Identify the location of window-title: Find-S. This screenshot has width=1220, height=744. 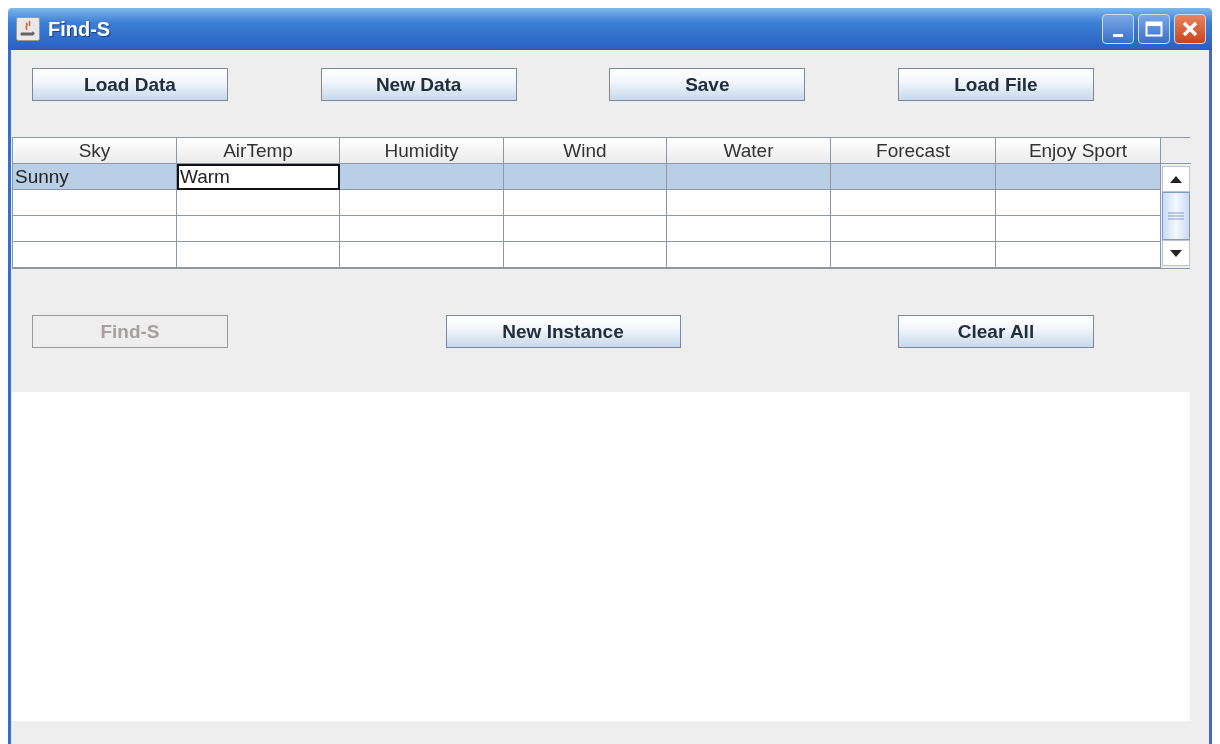
(80, 29).